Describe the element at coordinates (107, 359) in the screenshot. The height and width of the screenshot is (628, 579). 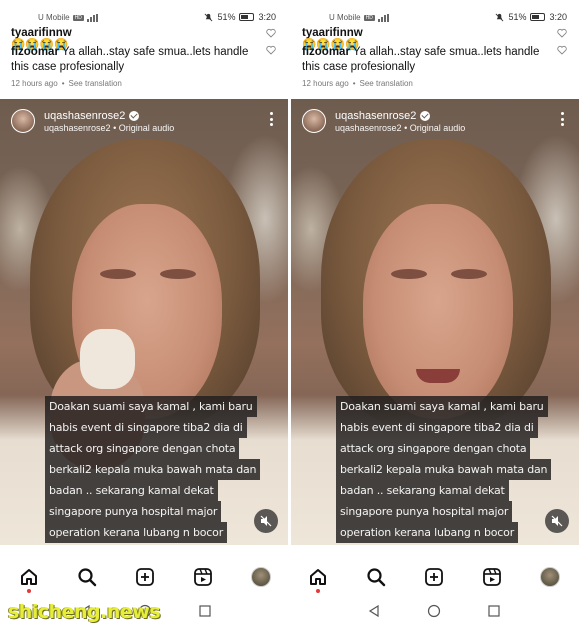
I see `tissue` at that location.